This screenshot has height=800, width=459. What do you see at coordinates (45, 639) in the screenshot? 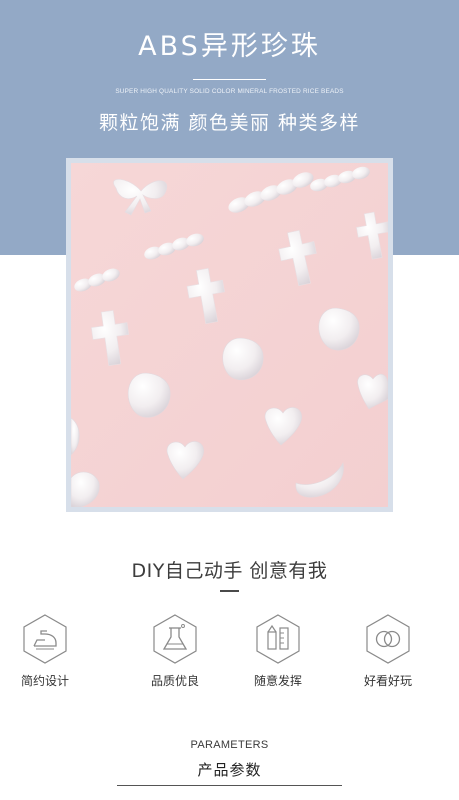
I see `iron-icon` at bounding box center [45, 639].